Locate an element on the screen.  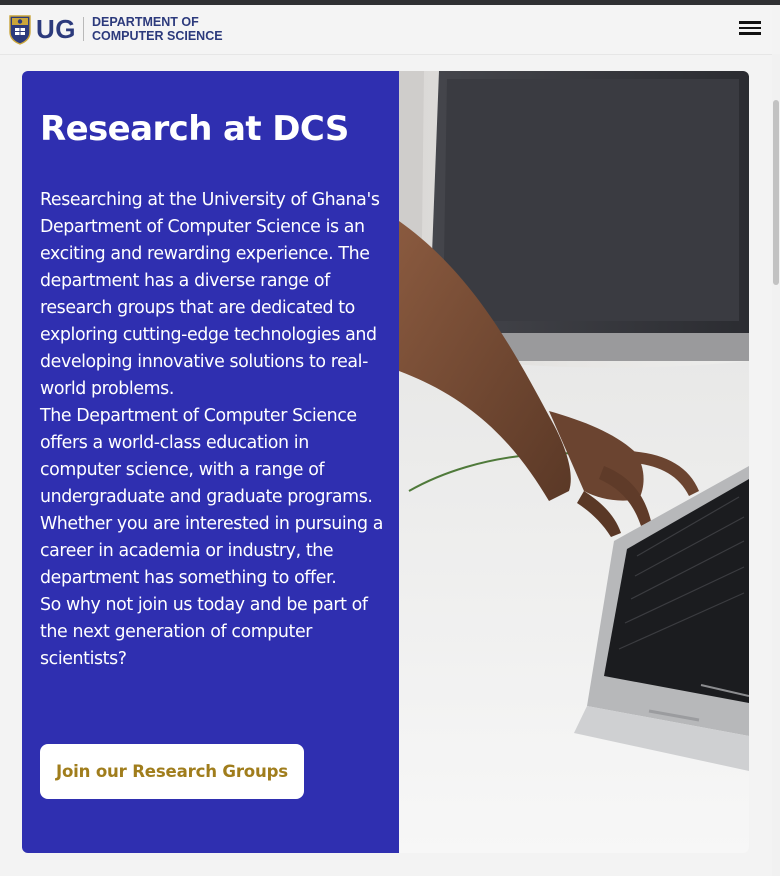
page-title: Research at DCS is located at coordinates (194, 129).